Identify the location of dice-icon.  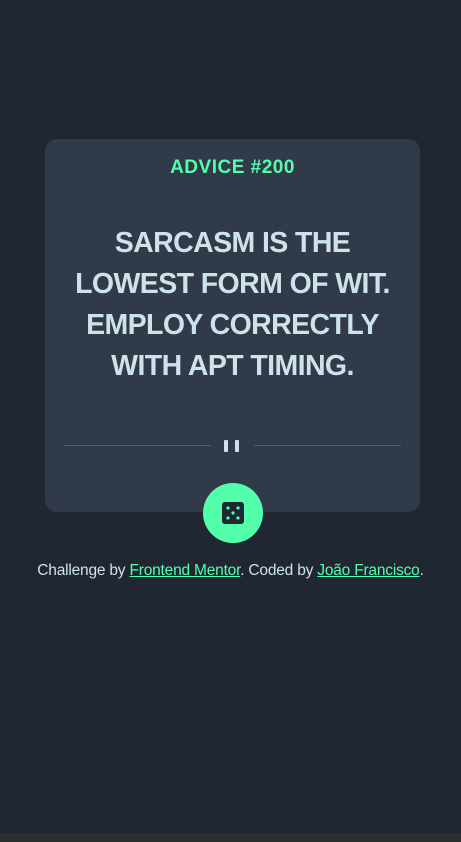
(233, 513).